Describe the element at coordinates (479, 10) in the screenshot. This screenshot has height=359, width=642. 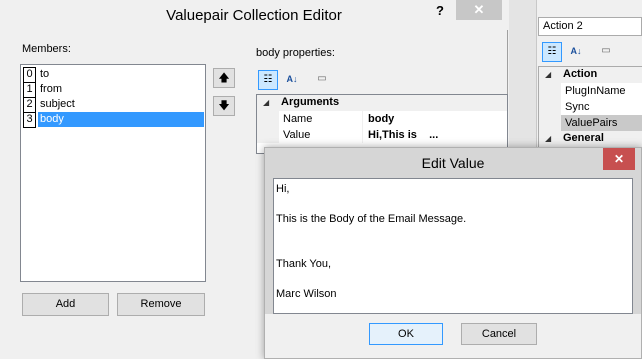
I see `close-button: ✕` at that location.